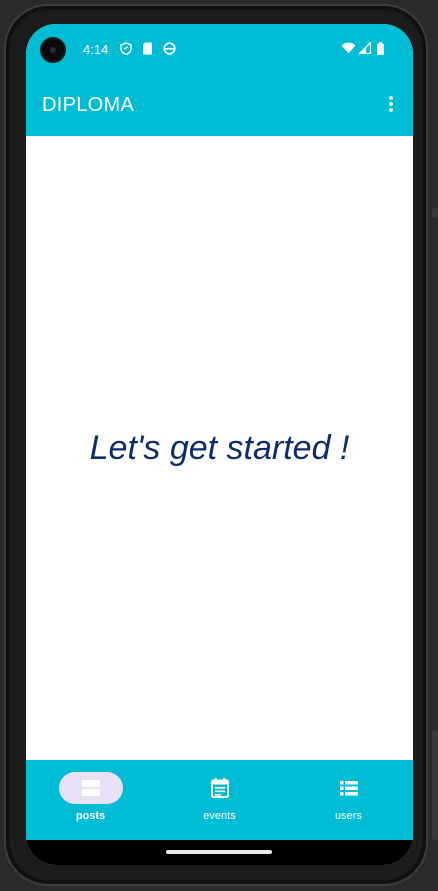 This screenshot has height=891, width=438. Describe the element at coordinates (126, 48) in the screenshot. I see `shield-icon` at that location.